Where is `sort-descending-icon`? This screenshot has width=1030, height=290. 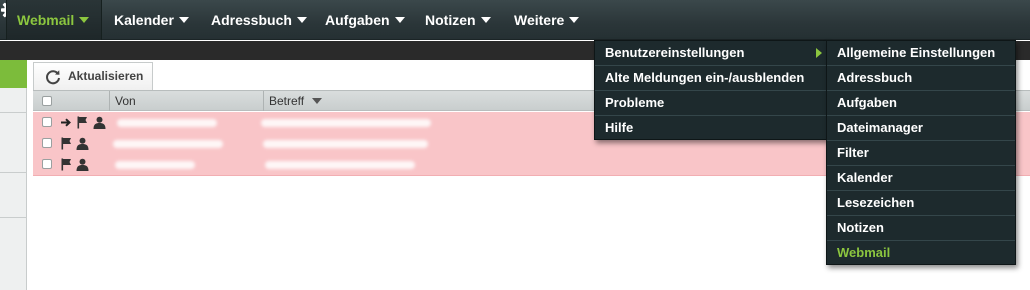
sort-descending-icon is located at coordinates (317, 101).